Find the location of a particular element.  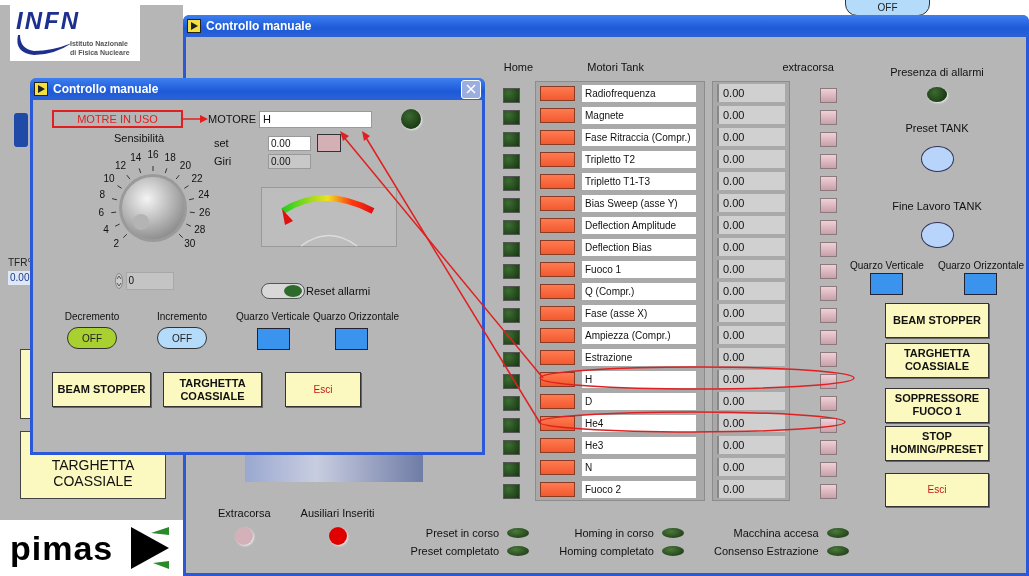

lamp-label: Ausiliari Inseriti is located at coordinates (337, 513).